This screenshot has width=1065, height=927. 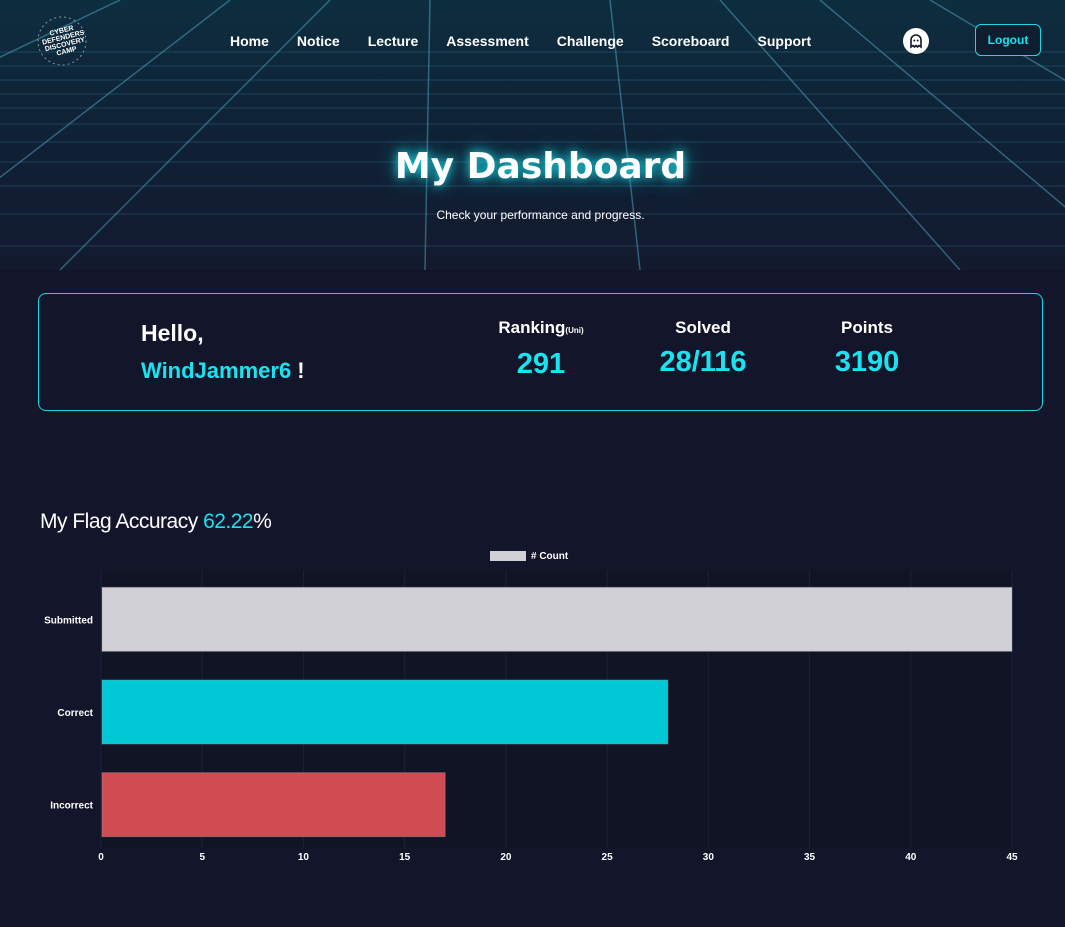 What do you see at coordinates (1012, 857) in the screenshot?
I see `x-tick-label: 45` at bounding box center [1012, 857].